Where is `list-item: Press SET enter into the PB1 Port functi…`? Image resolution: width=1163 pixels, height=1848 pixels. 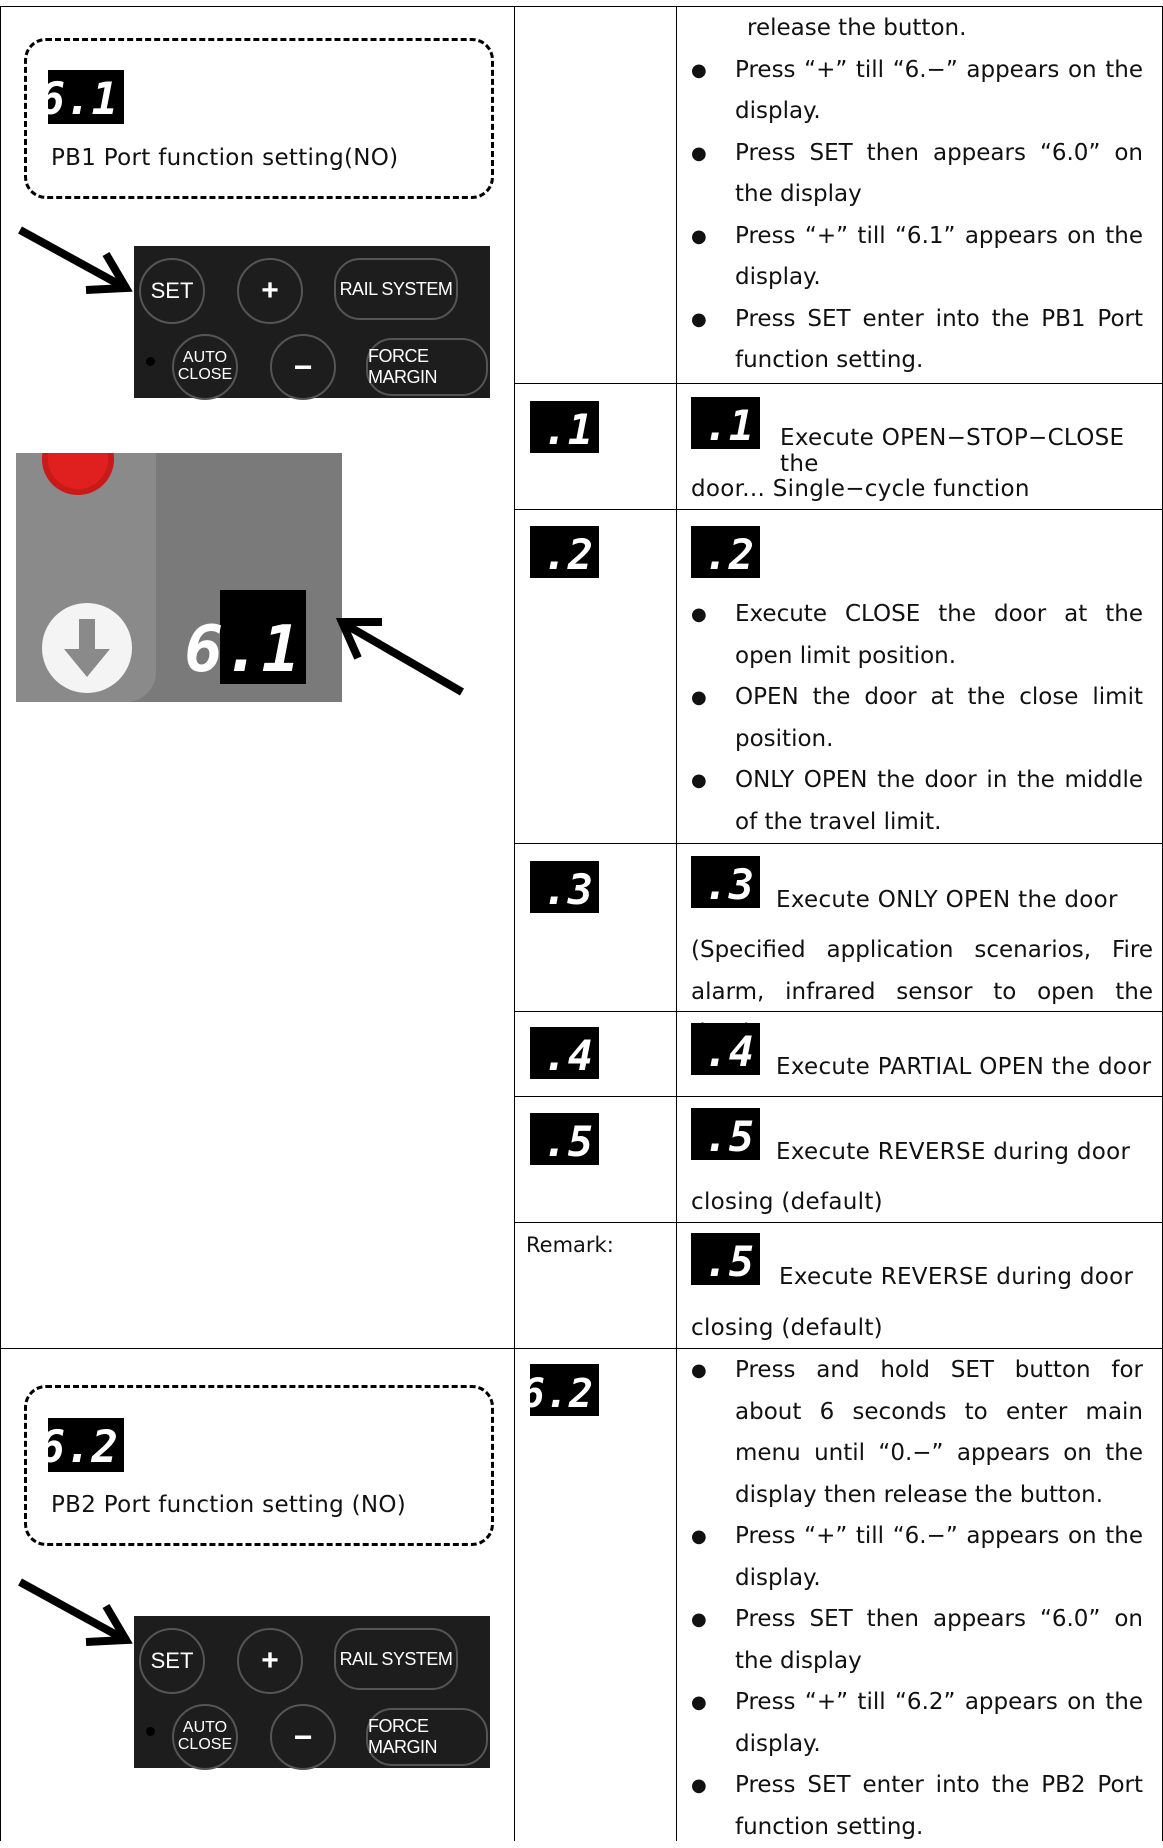
list-item: Press SET enter into the PB1 Port functi… is located at coordinates (910, 340).